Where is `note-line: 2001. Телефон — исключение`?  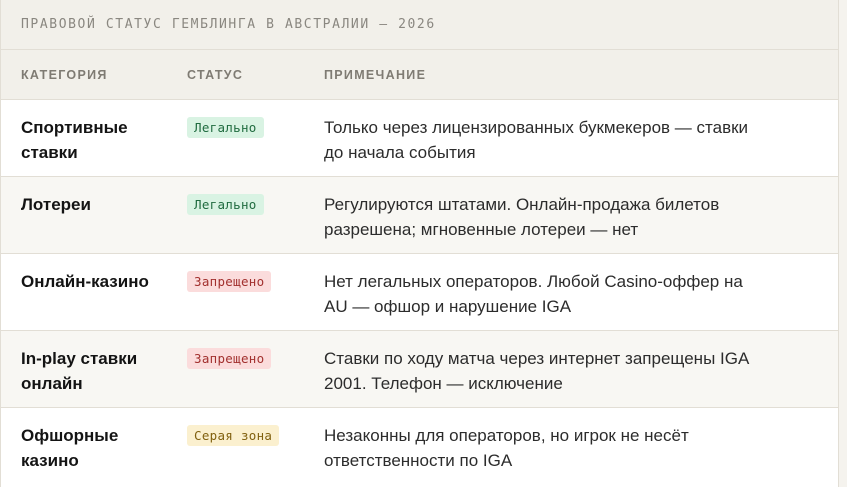 note-line: 2001. Телефон — исключение is located at coordinates (443, 383).